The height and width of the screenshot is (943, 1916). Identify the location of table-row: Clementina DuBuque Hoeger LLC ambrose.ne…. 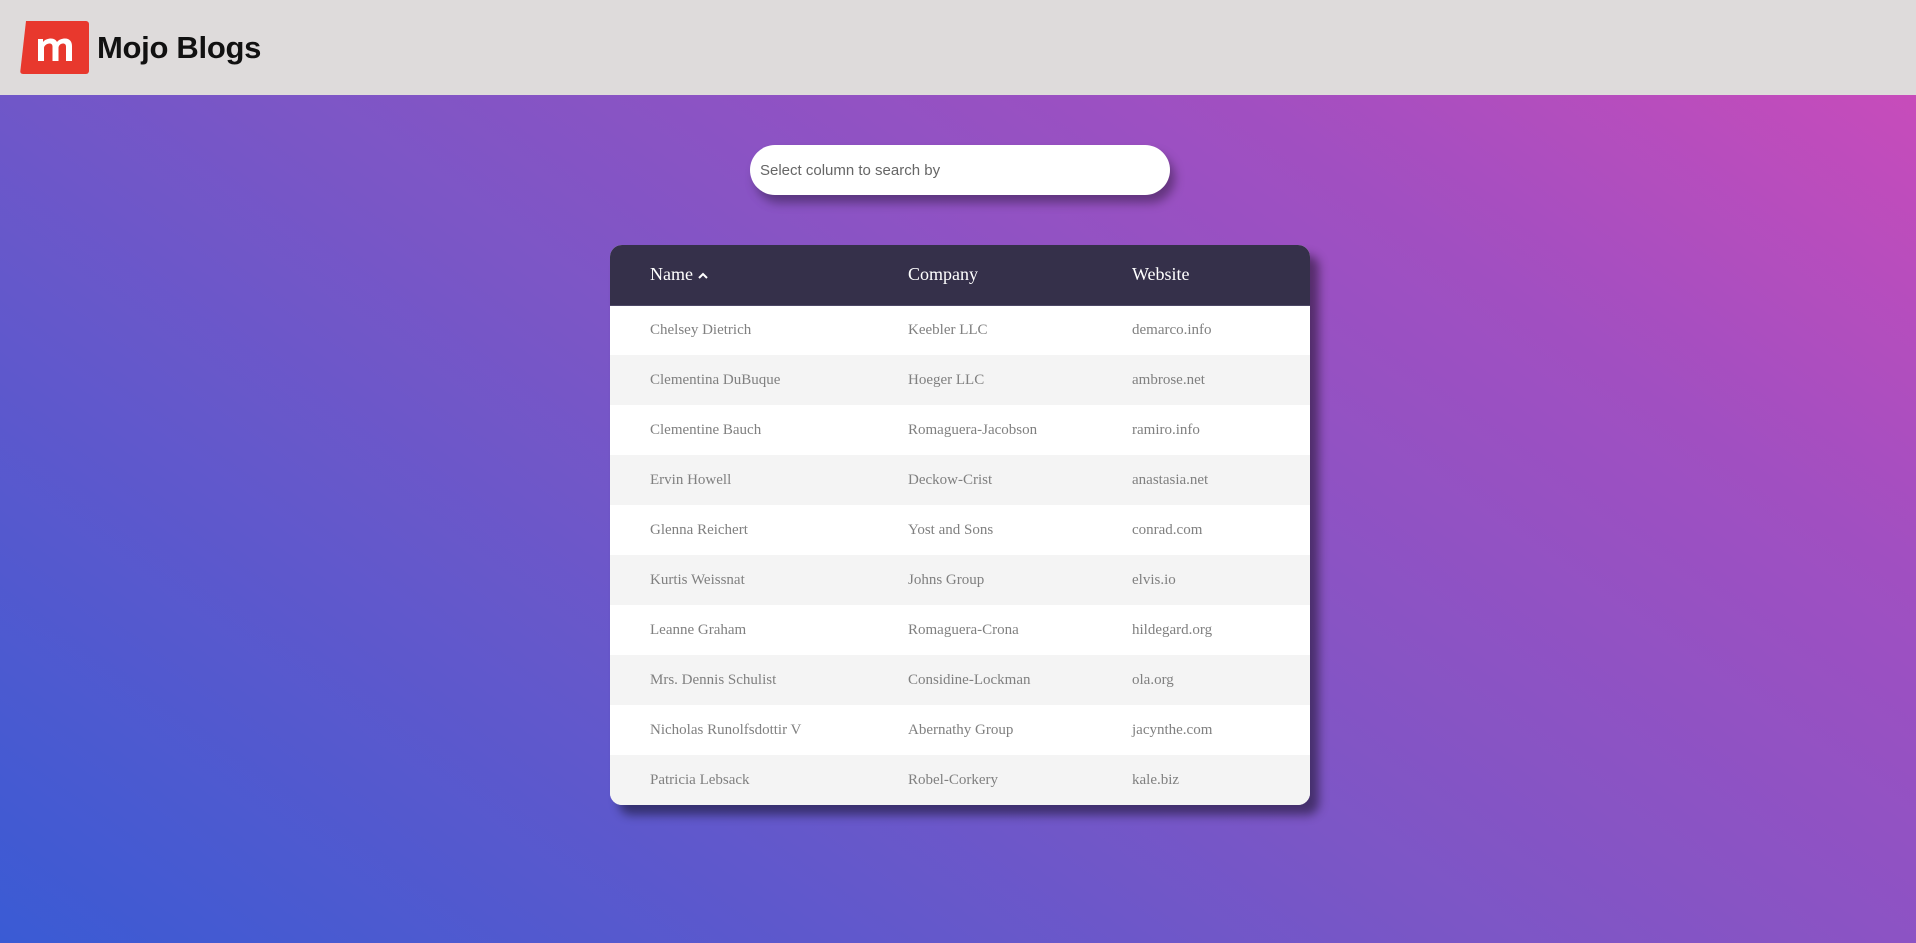
(960, 380).